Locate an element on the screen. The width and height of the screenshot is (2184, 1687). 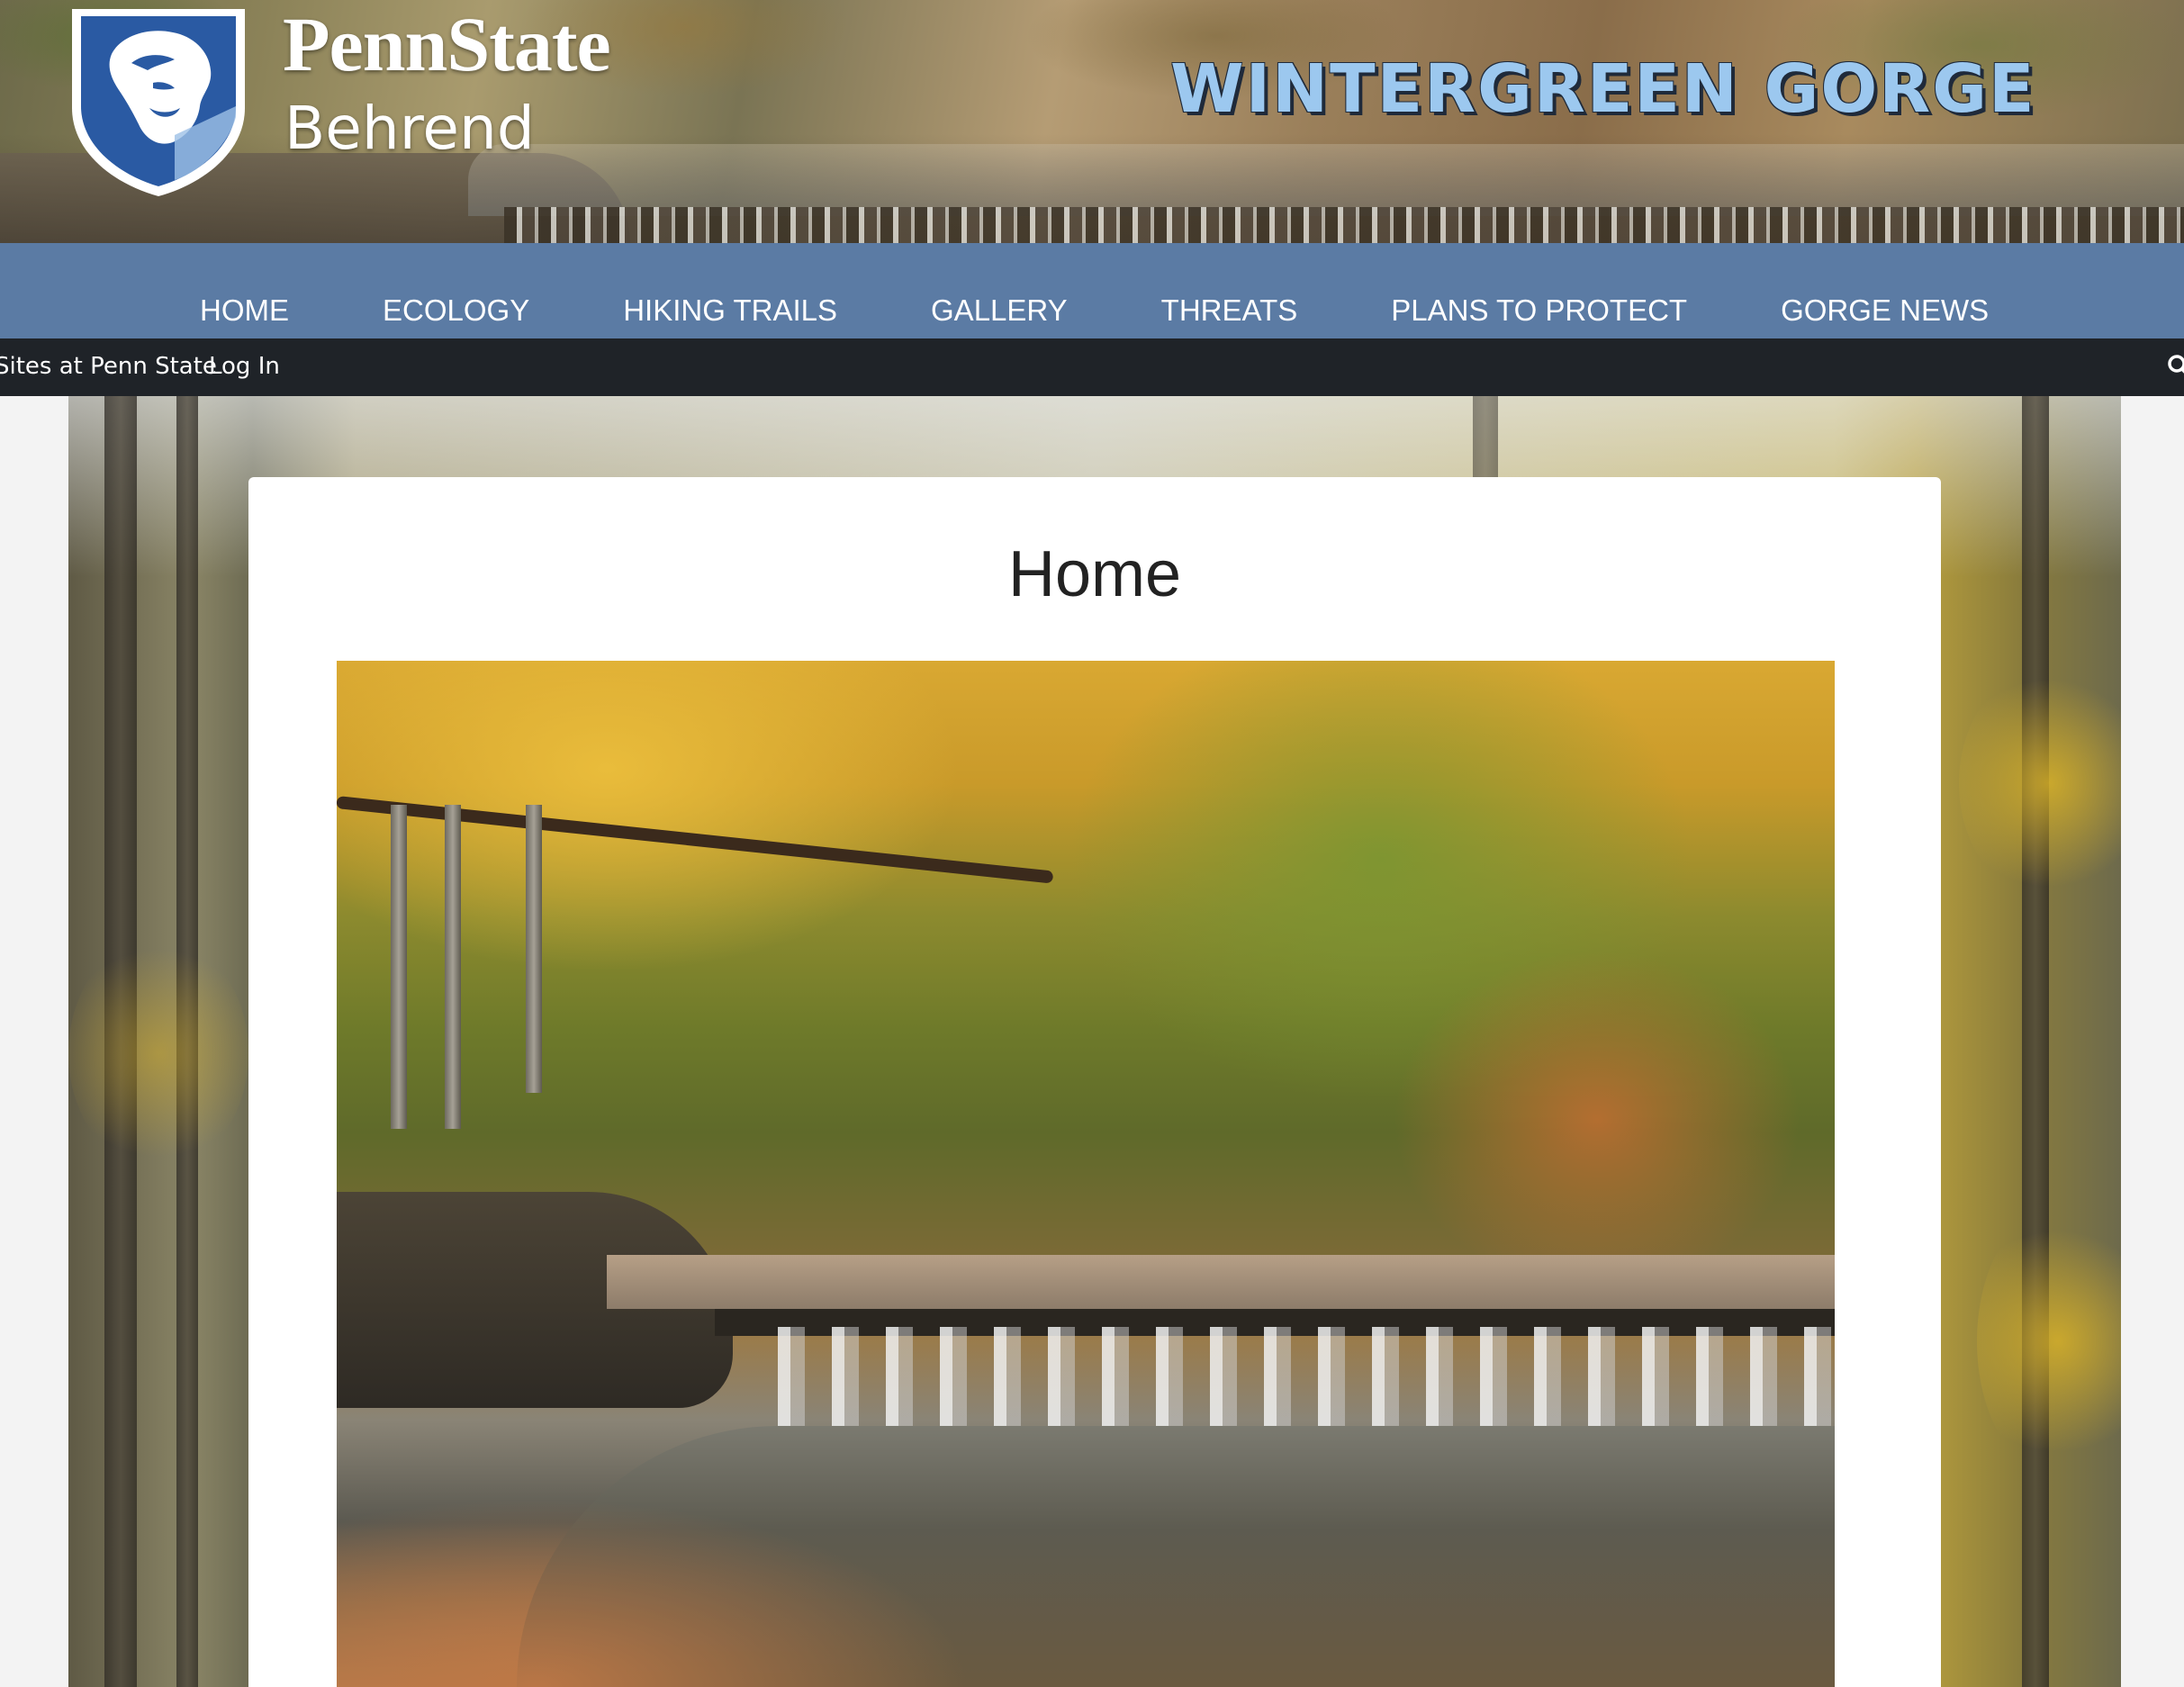
nav-item-threats: THREATS is located at coordinates (1229, 310).